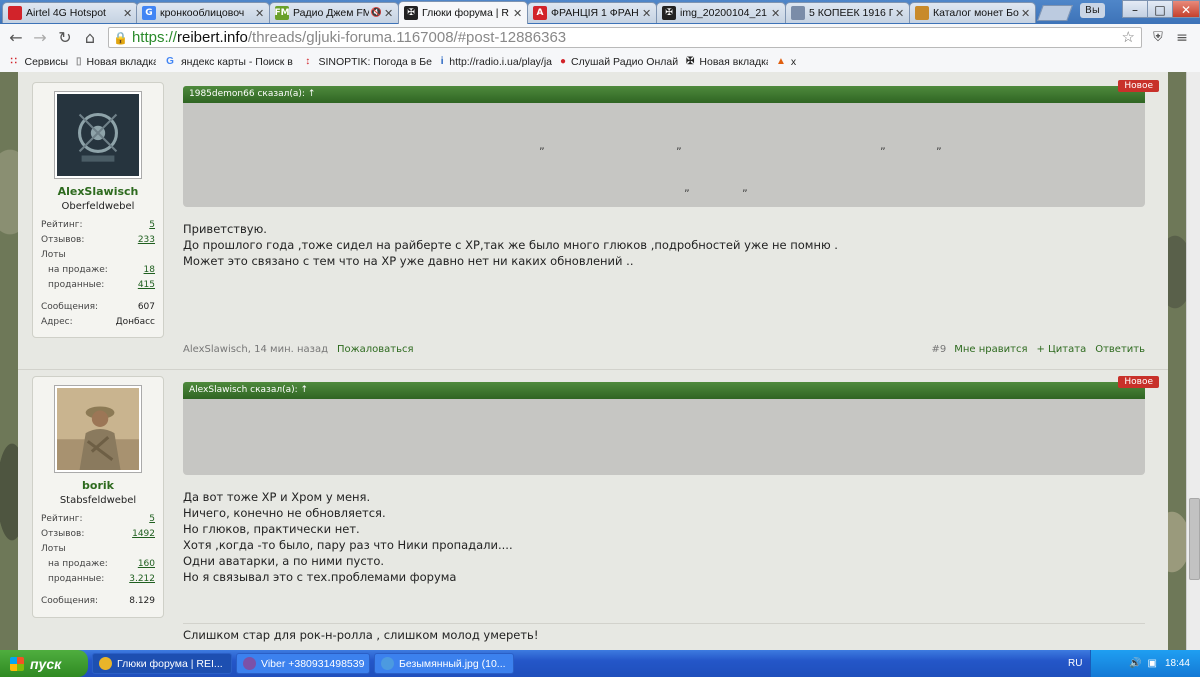 The image size is (1200, 677). Describe the element at coordinates (972, 12) in the screenshot. I see `tab: Каталог монет Бо ✕` at that location.